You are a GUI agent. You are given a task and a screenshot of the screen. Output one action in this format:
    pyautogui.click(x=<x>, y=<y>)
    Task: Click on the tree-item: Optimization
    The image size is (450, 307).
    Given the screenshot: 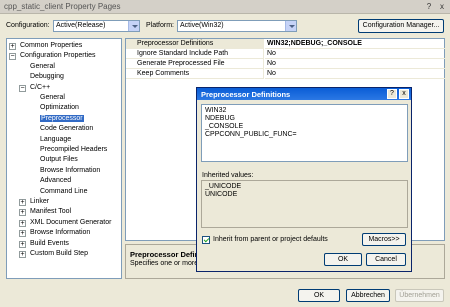 What is the action you would take?
    pyautogui.click(x=54, y=108)
    